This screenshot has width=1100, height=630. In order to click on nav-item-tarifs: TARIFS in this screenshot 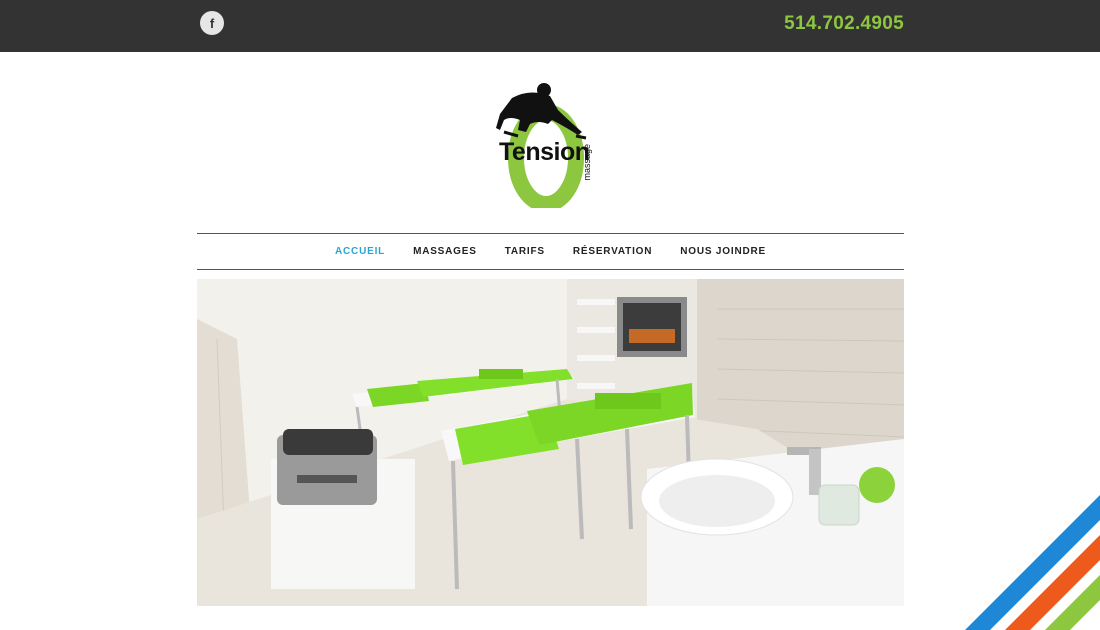, I will do `click(525, 251)`.